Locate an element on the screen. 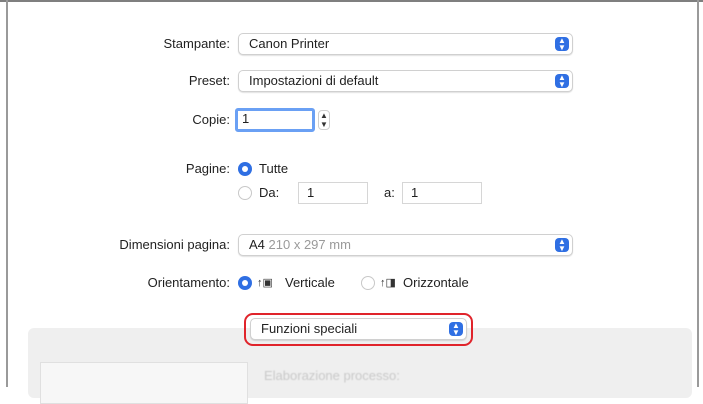 The height and width of the screenshot is (404, 703). window-right-border is located at coordinates (698, 193).